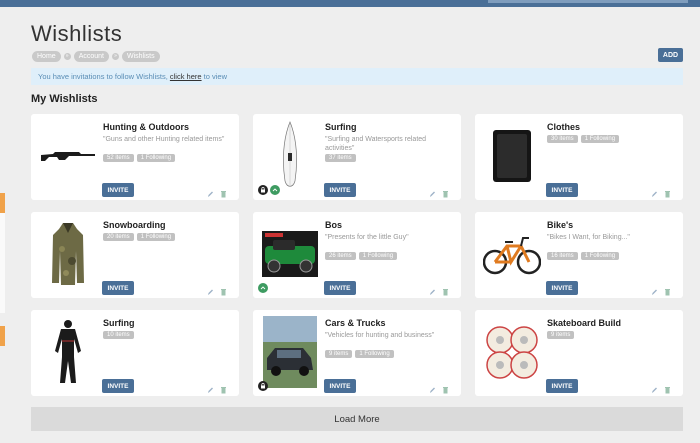  What do you see at coordinates (118, 335) in the screenshot?
I see `wishlist-badges: 10 items` at bounding box center [118, 335].